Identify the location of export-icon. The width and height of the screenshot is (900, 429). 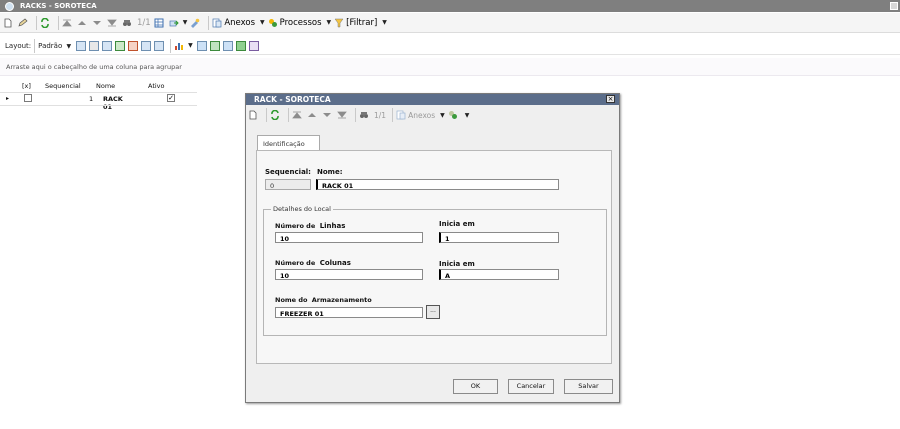
(174, 23).